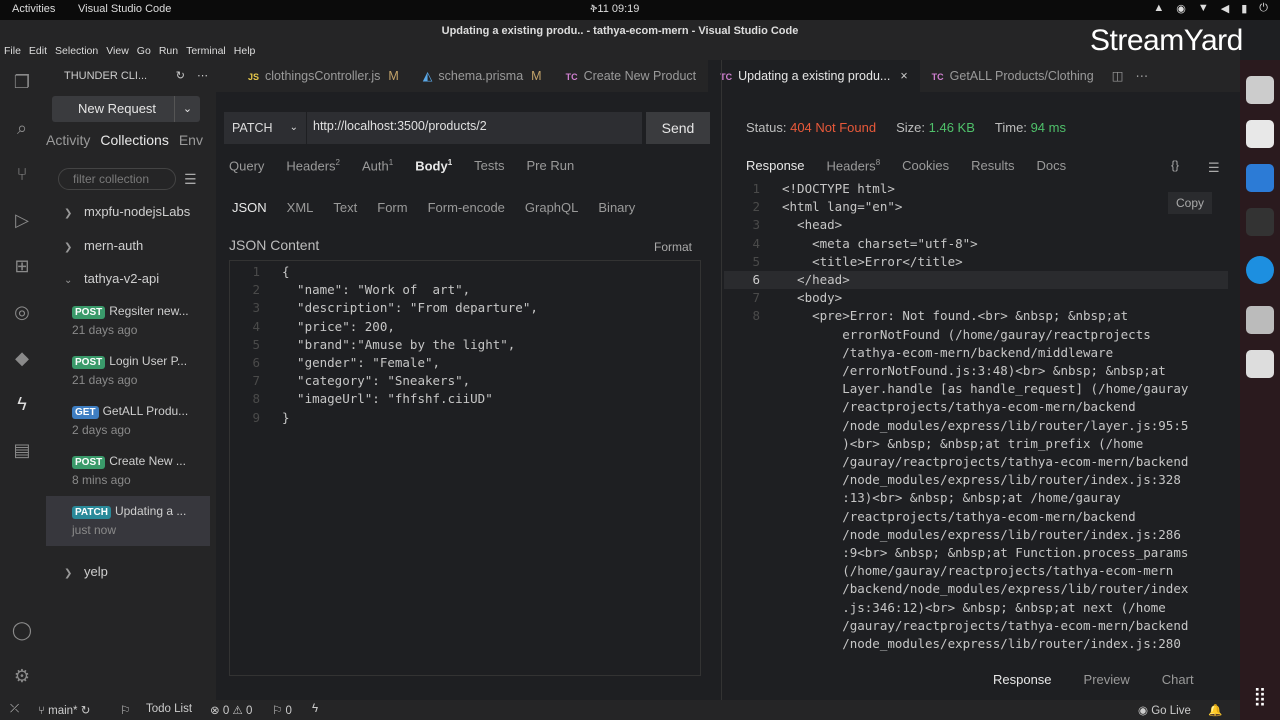 The height and width of the screenshot is (720, 1280). What do you see at coordinates (976, 280) in the screenshot?
I see `response-line: 6 </head>` at bounding box center [976, 280].